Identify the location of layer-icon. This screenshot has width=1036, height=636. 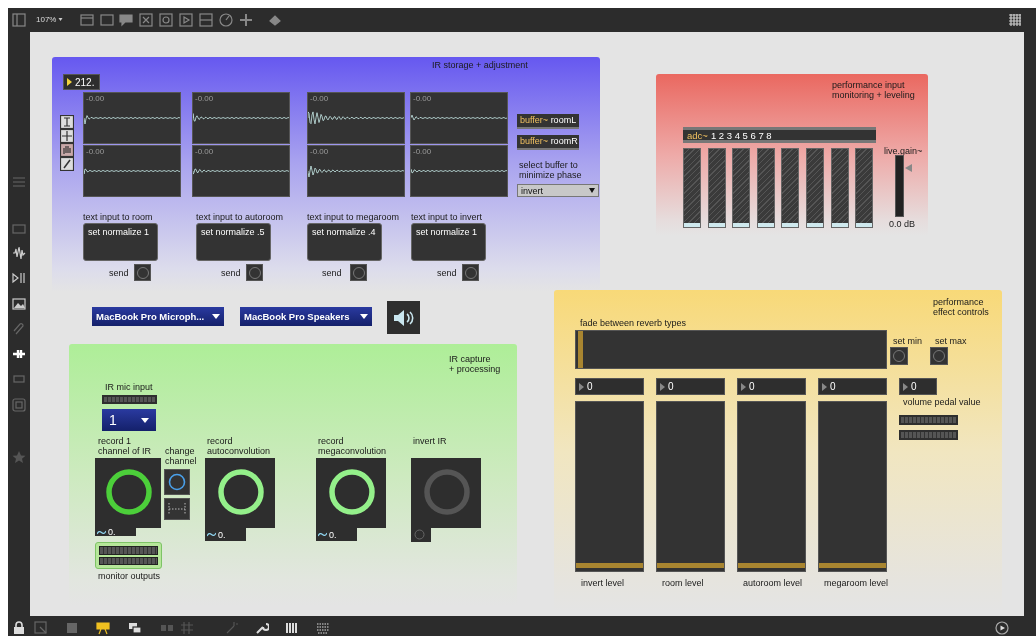
(72, 628).